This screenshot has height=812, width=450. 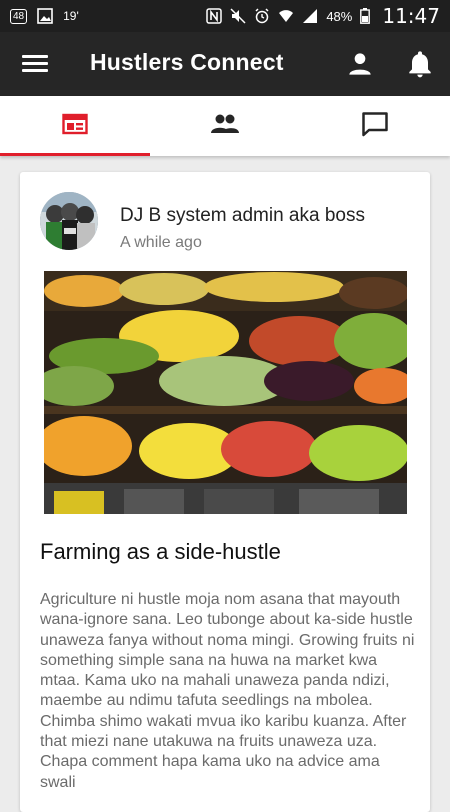 I want to click on notifications-bell-icon, so click(x=420, y=64).